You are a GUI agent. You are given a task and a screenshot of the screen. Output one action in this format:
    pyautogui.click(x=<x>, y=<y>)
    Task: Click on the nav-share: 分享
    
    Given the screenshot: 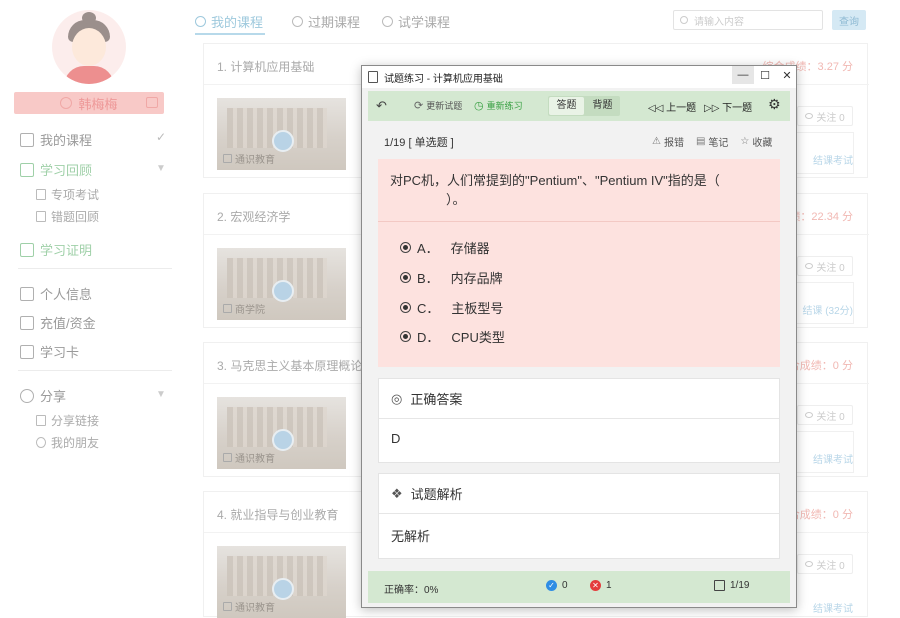 What is the action you would take?
    pyautogui.click(x=43, y=395)
    